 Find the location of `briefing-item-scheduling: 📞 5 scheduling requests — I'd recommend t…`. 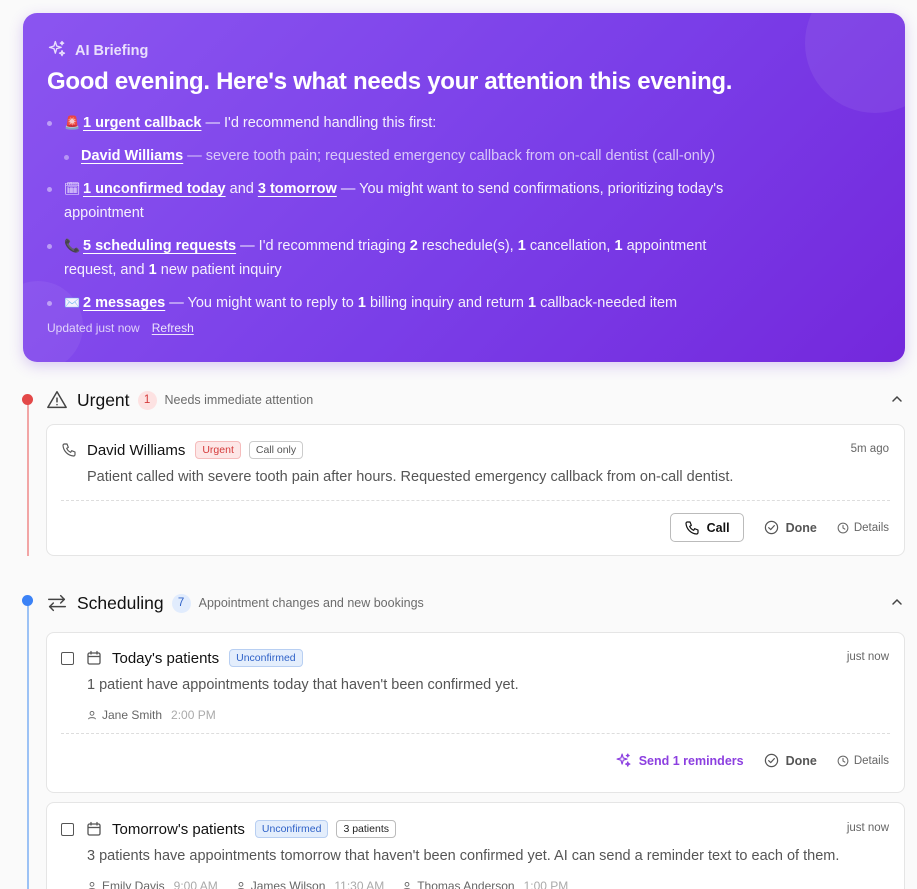

briefing-item-scheduling: 📞 5 scheduling requests — I'd recommend t… is located at coordinates (397, 258).